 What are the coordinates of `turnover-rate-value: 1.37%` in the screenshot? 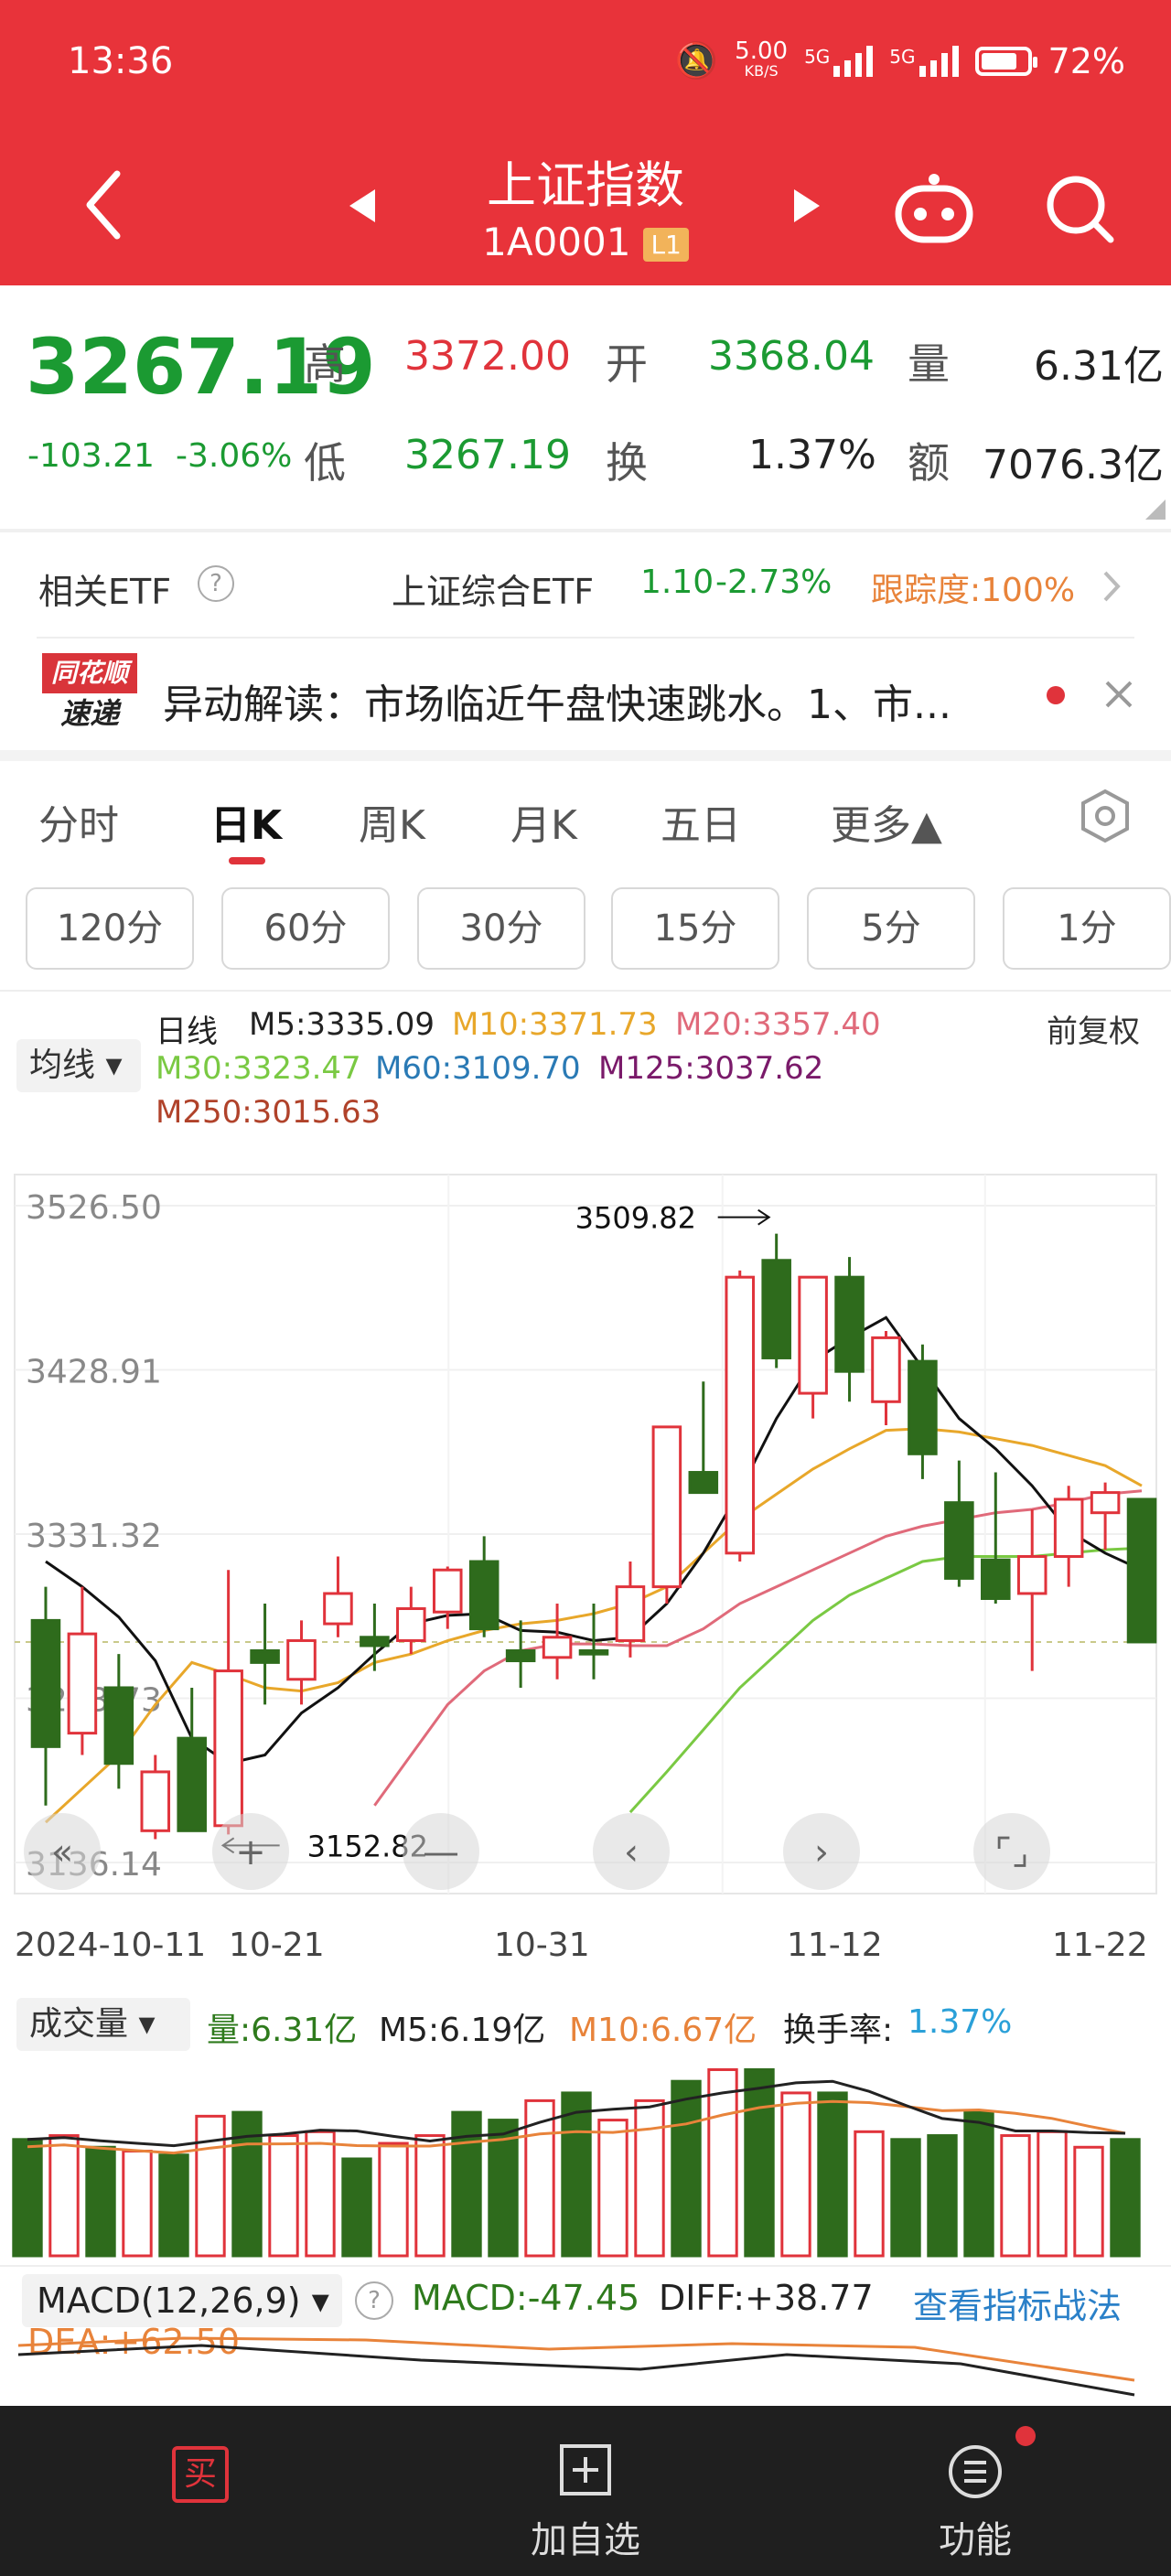 It's located at (960, 2022).